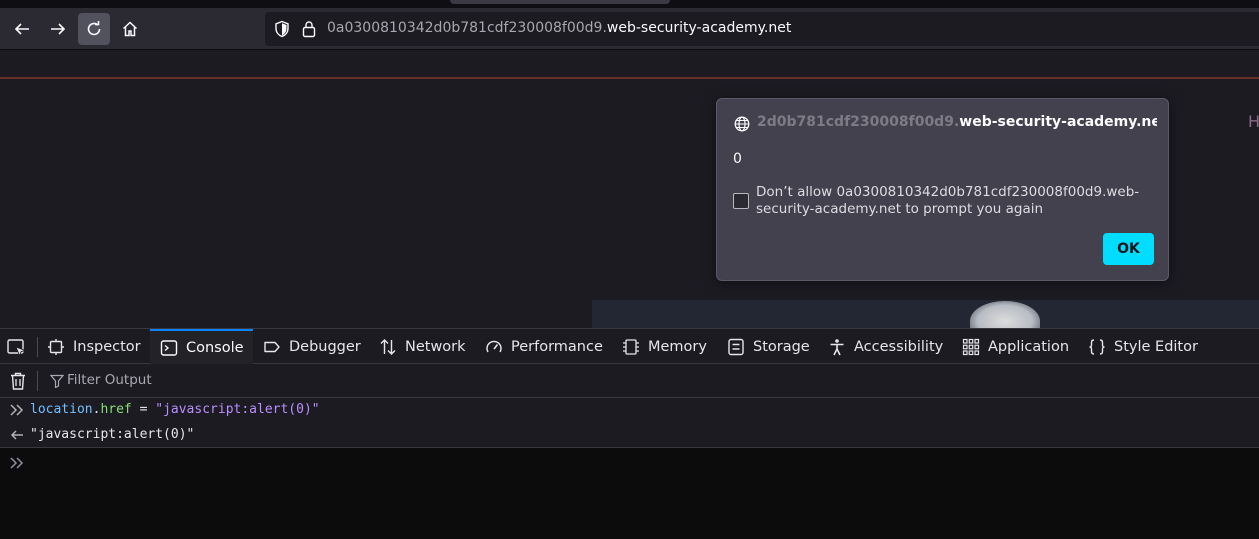 This screenshot has height=539, width=1259. I want to click on home-icon, so click(130, 29).